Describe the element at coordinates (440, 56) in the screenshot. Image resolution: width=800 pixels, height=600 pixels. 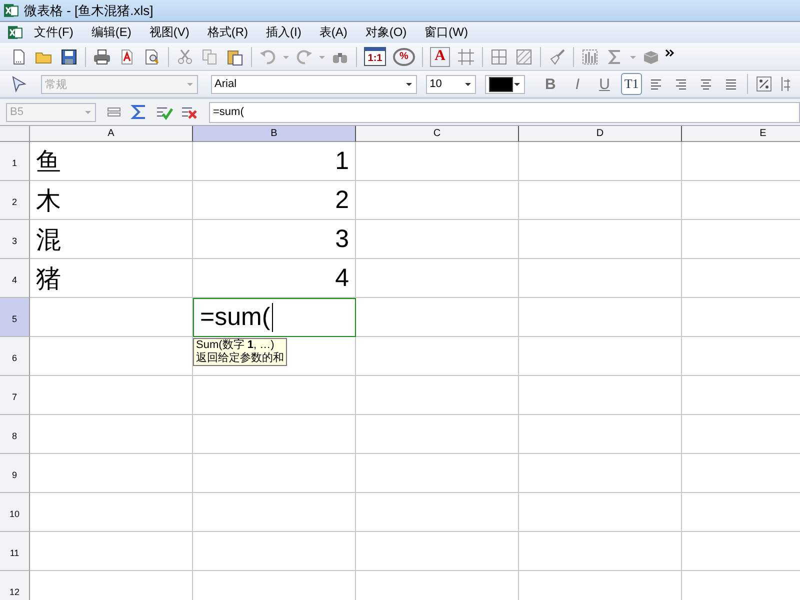
I see `font-color-button: A` at that location.